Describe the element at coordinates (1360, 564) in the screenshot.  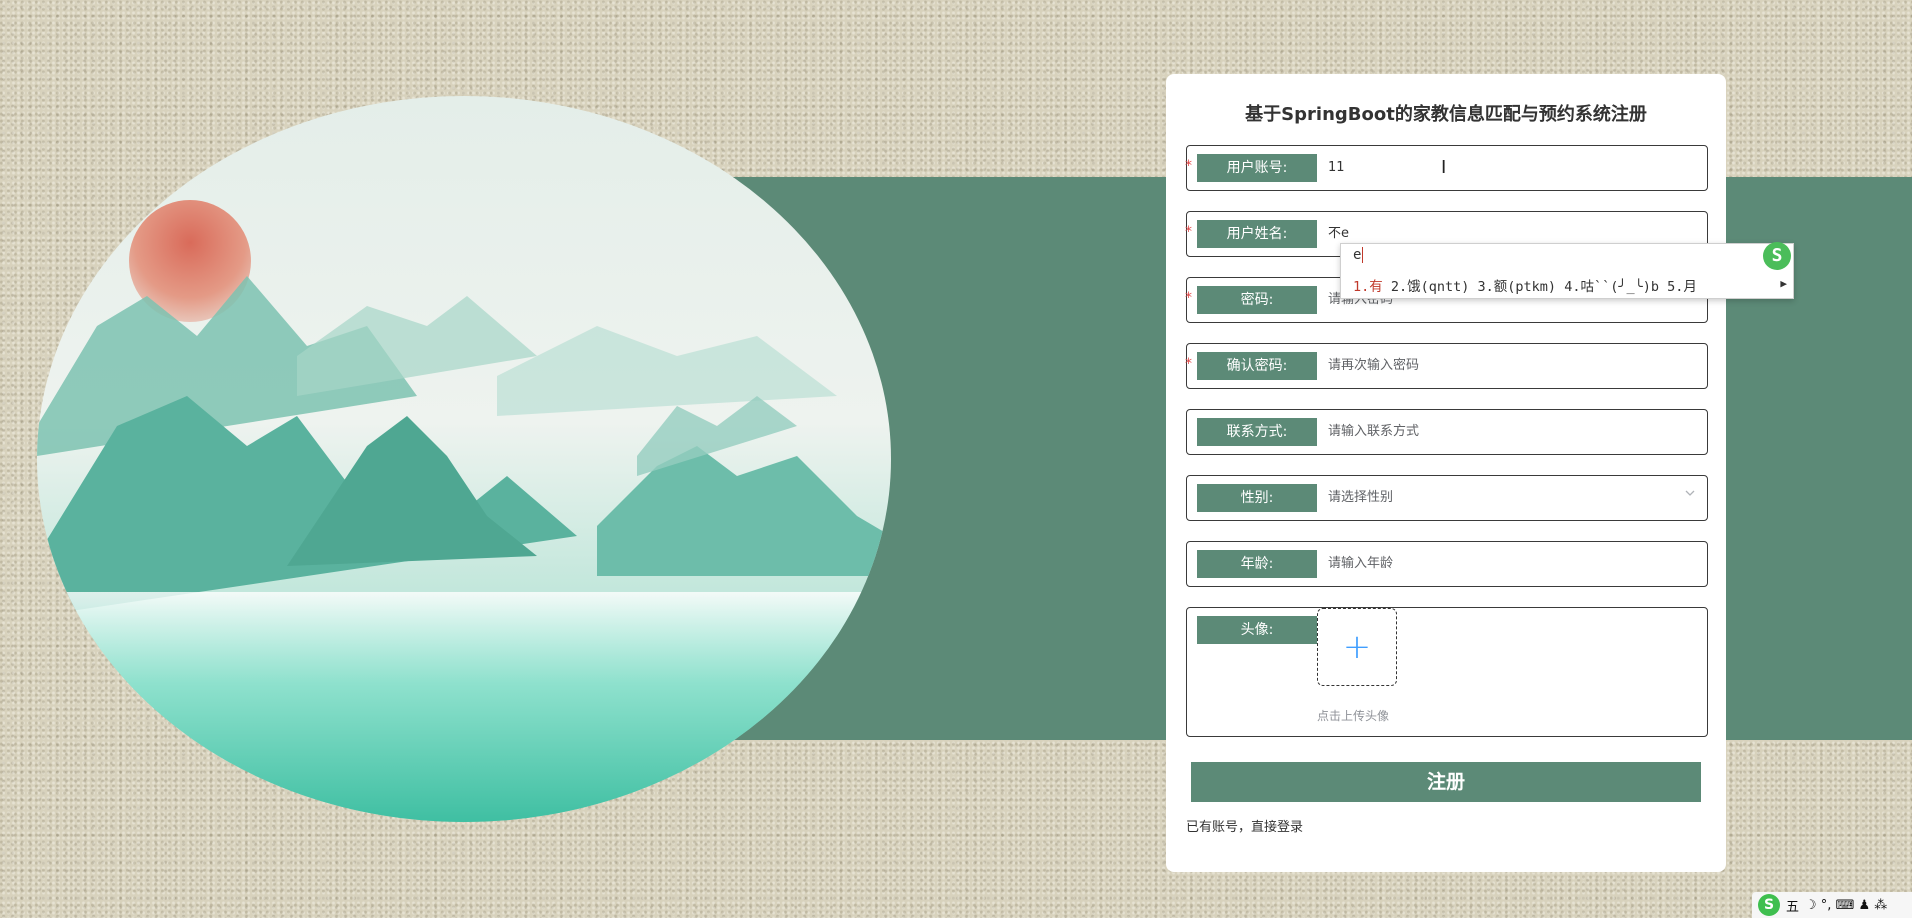
I see `age-input: 请输入年龄` at that location.